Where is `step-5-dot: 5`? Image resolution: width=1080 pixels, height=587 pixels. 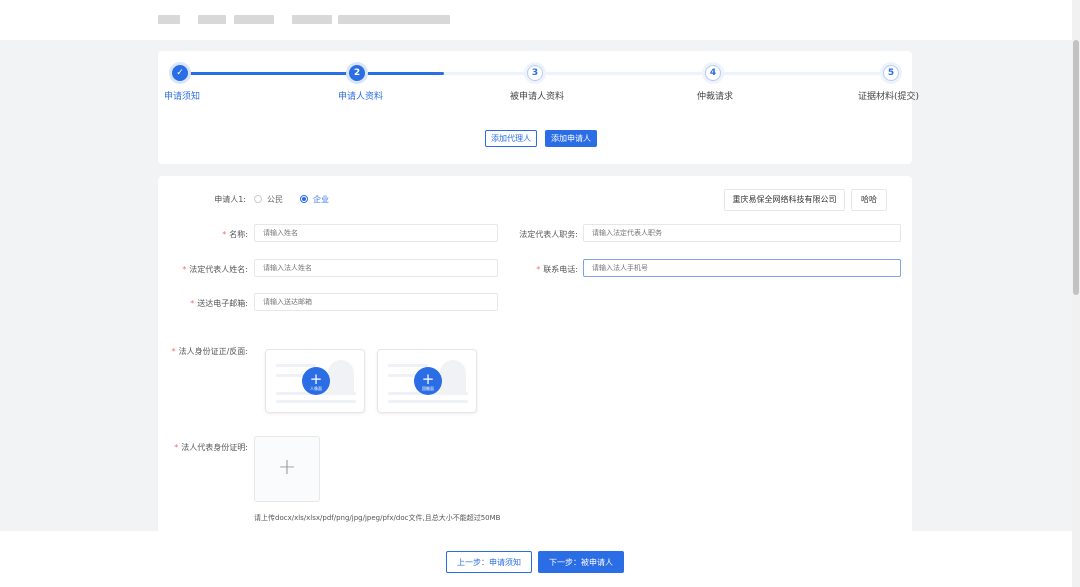
step-5-dot: 5 is located at coordinates (891, 73).